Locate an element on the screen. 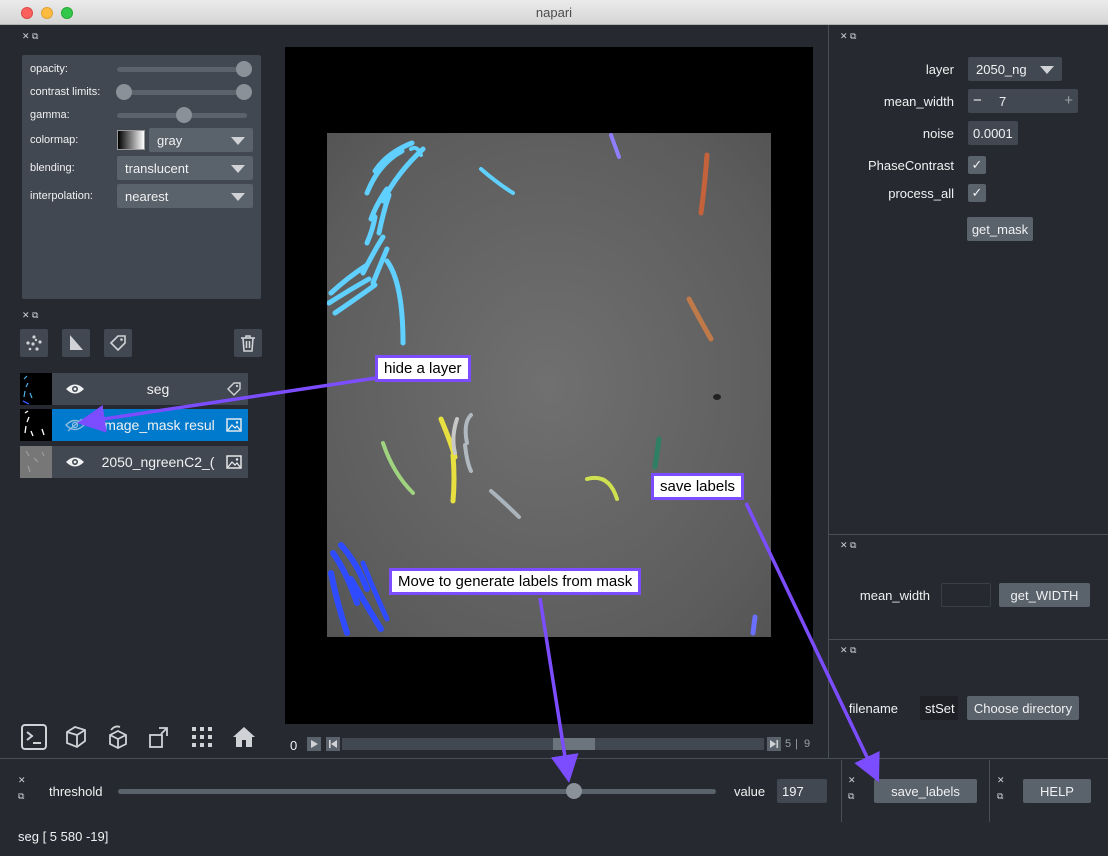 The width and height of the screenshot is (1108, 856). file-dock-controls: ✕ ⧉ is located at coordinates (848, 650).